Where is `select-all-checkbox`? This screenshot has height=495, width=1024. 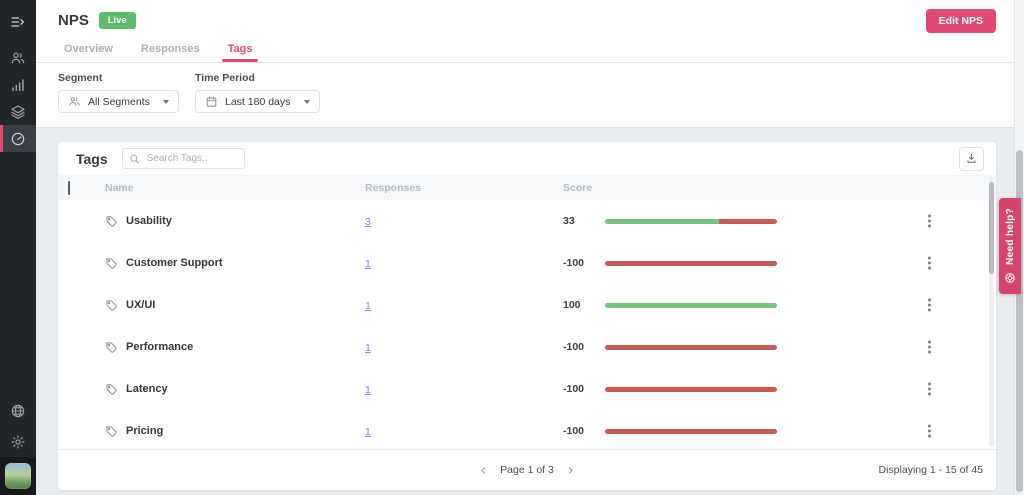 select-all-checkbox is located at coordinates (69, 187).